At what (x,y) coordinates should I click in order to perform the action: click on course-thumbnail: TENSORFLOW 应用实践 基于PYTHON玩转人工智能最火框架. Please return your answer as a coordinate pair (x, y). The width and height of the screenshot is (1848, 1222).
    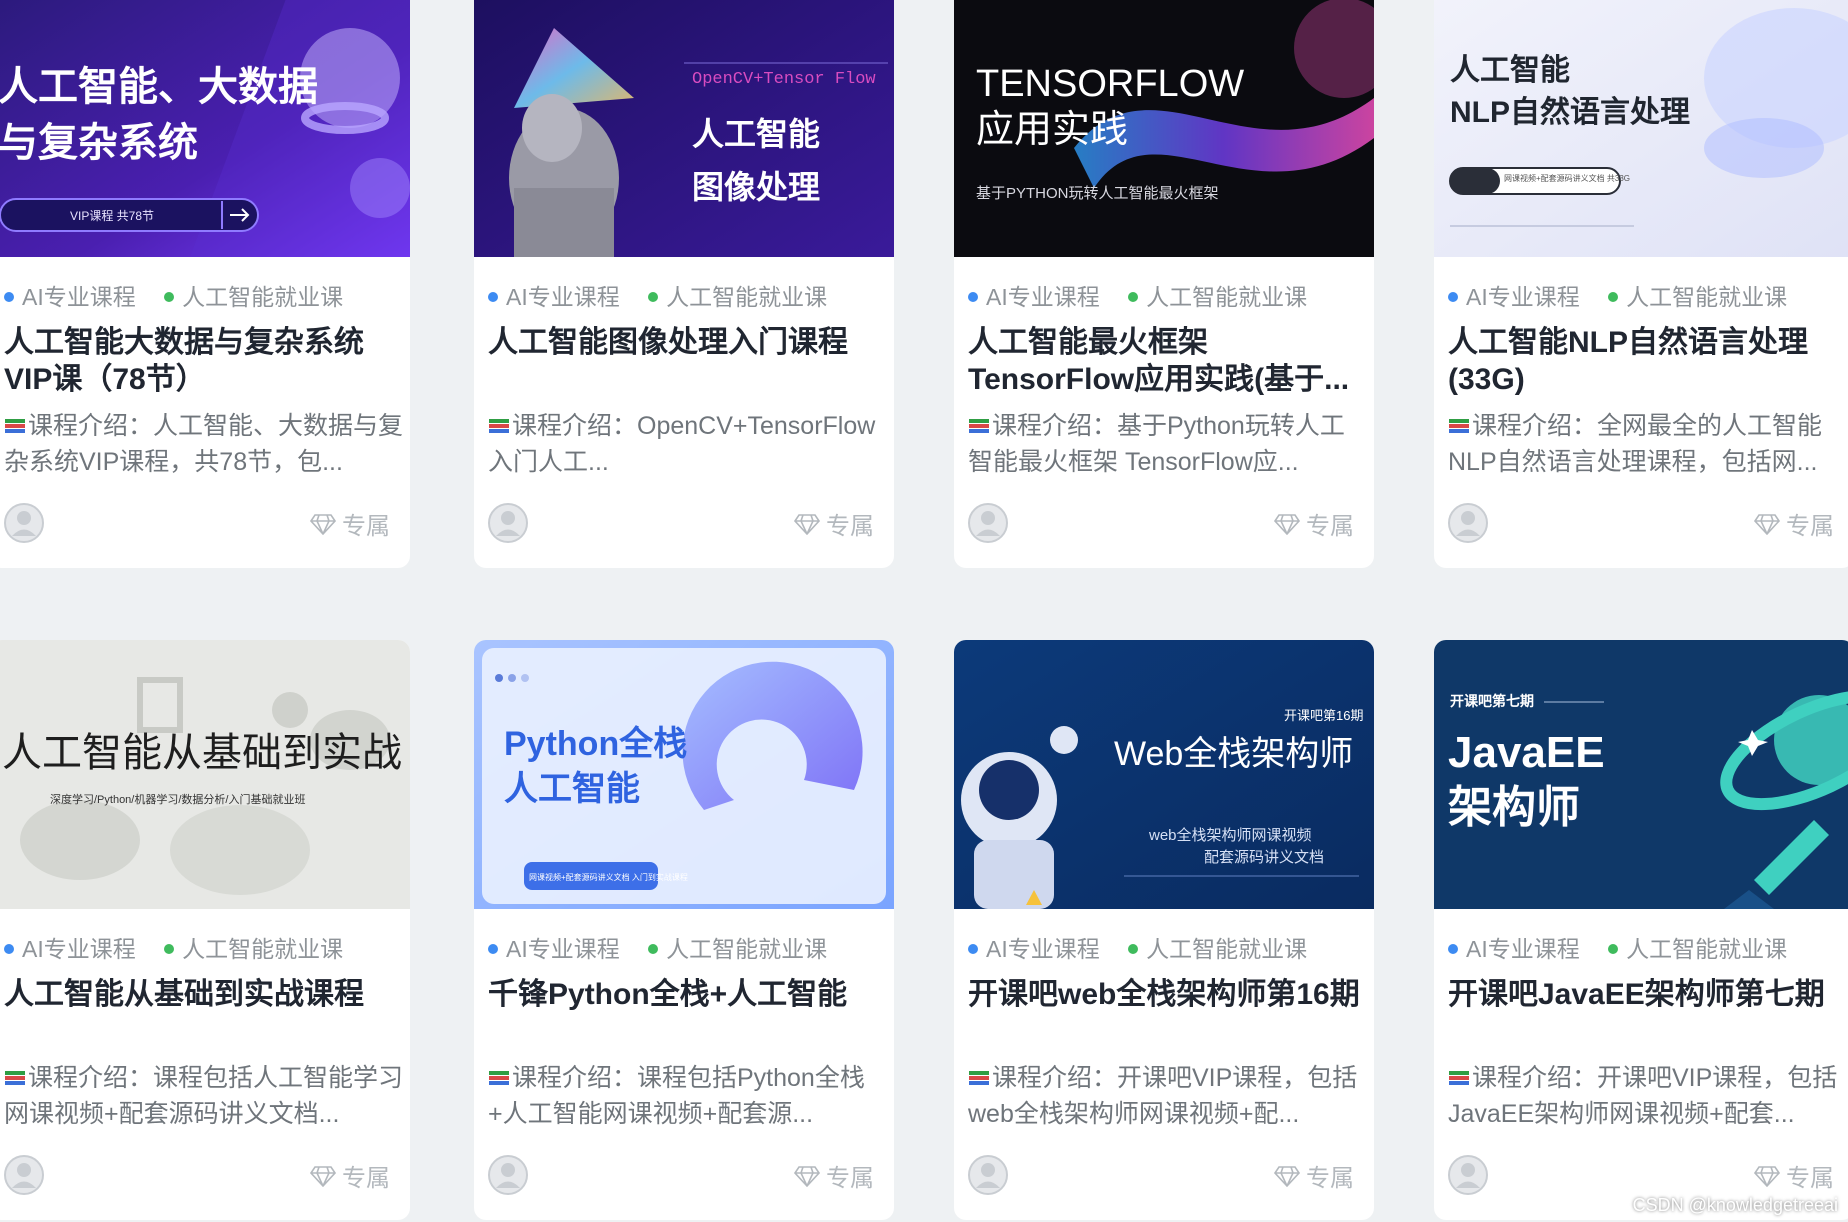
    Looking at the image, I should click on (1164, 128).